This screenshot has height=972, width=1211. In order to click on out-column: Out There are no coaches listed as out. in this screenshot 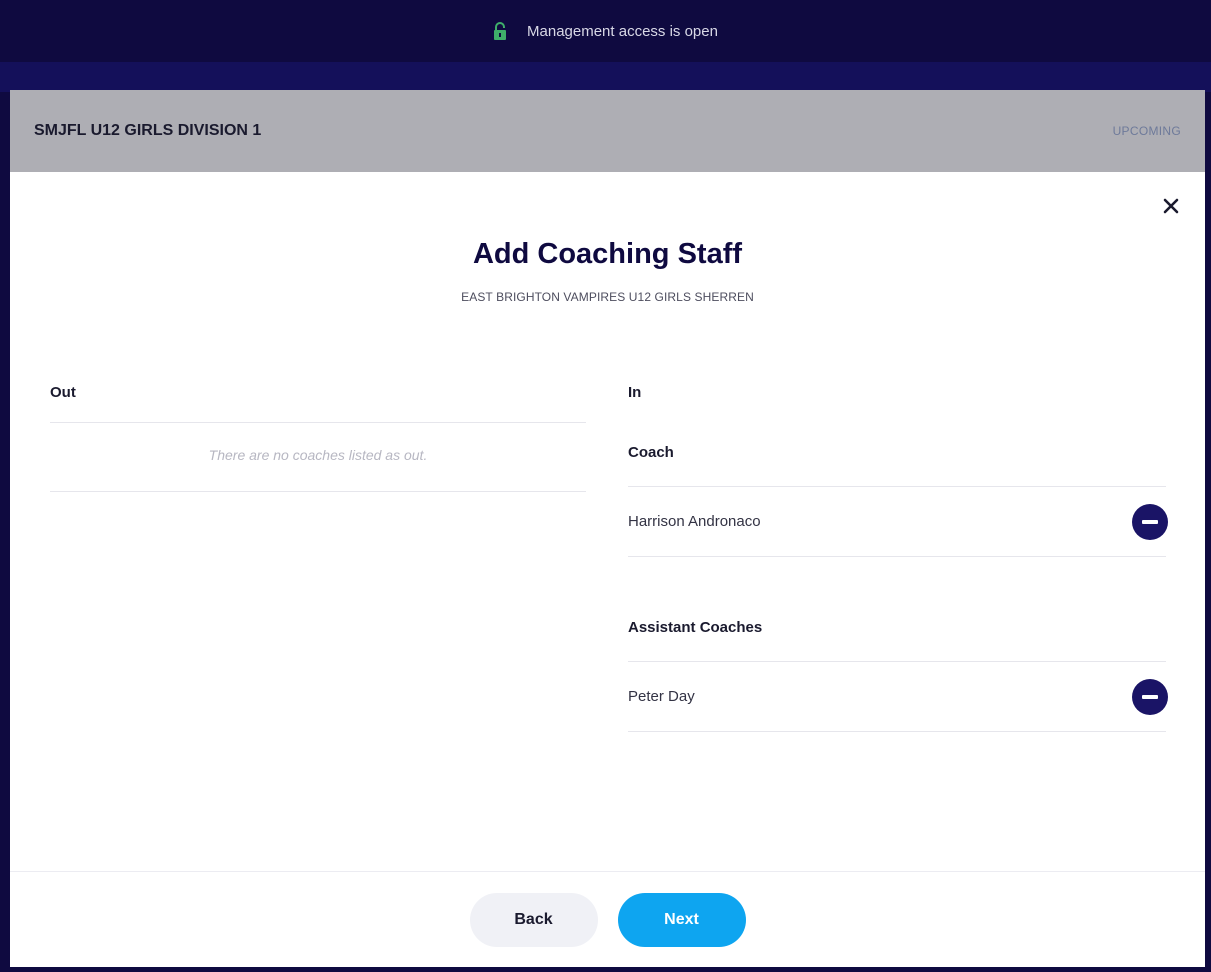, I will do `click(318, 437)`.